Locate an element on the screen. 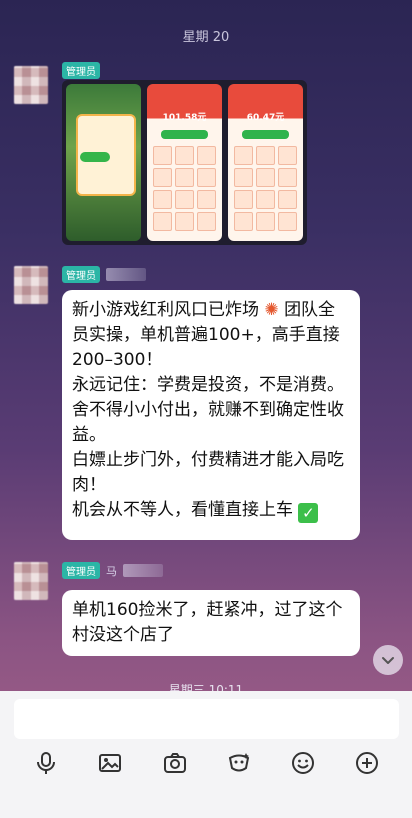 This screenshot has height=818, width=412. emoji-sticker-icon is located at coordinates (239, 763).